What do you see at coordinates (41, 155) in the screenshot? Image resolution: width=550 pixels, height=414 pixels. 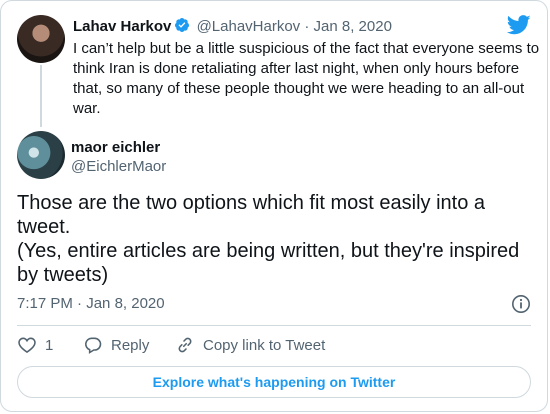 I see `avatar-maor-eichler` at bounding box center [41, 155].